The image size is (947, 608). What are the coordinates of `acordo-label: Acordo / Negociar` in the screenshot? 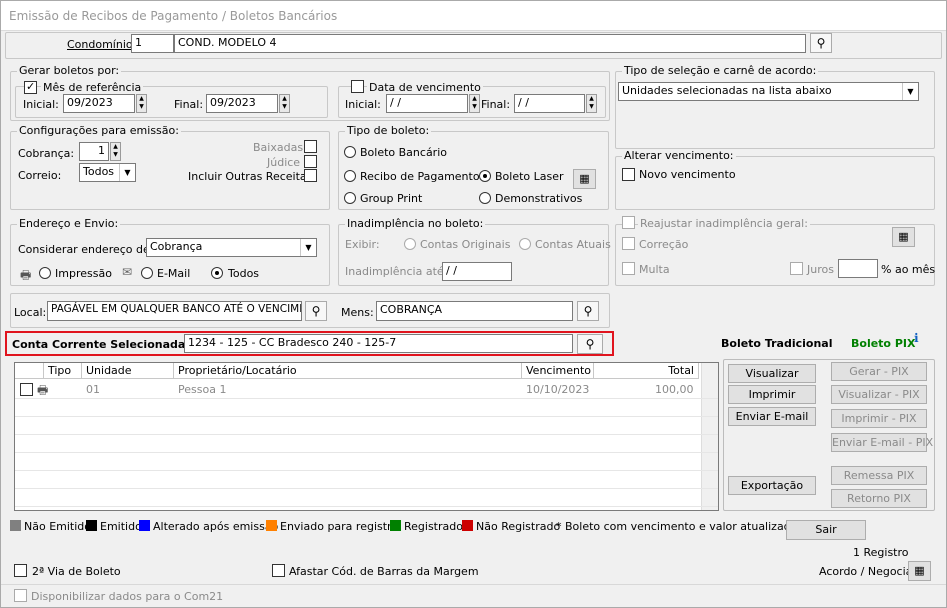 It's located at (868, 571).